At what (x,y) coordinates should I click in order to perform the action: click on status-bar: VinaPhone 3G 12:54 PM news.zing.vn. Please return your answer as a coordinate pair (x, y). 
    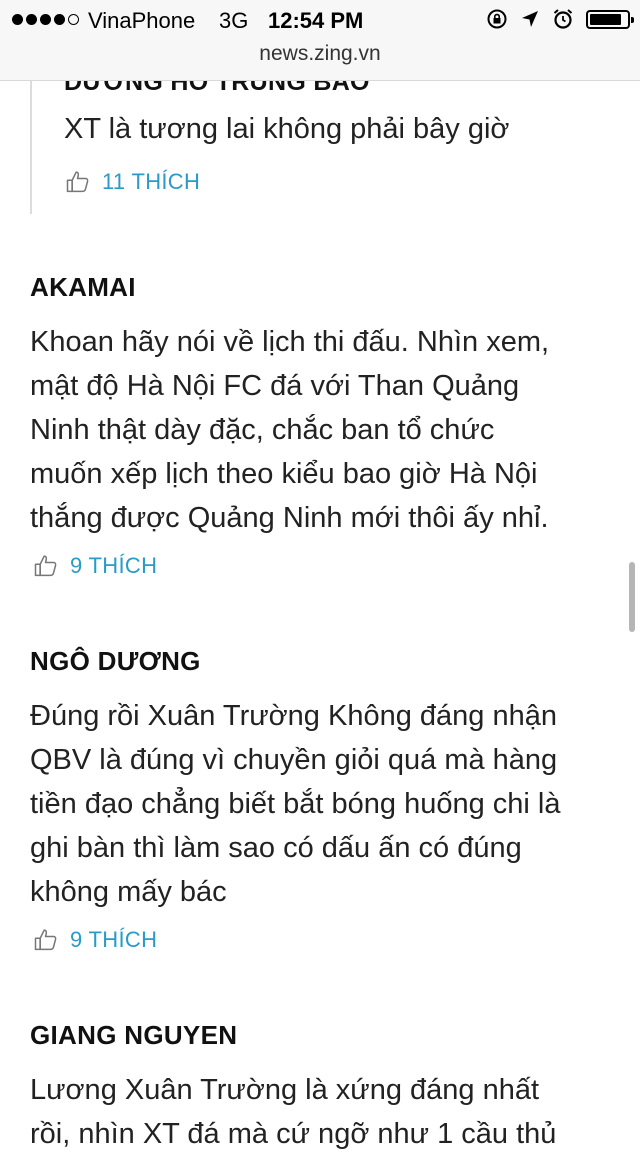
    Looking at the image, I should click on (320, 40).